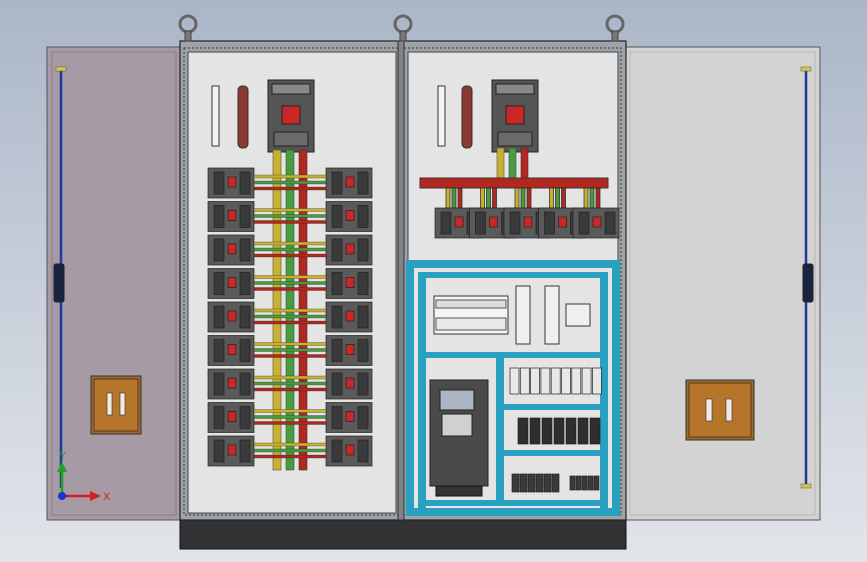 This screenshot has width=867, height=562. I want to click on lifting-eye-left, so click(188, 28).